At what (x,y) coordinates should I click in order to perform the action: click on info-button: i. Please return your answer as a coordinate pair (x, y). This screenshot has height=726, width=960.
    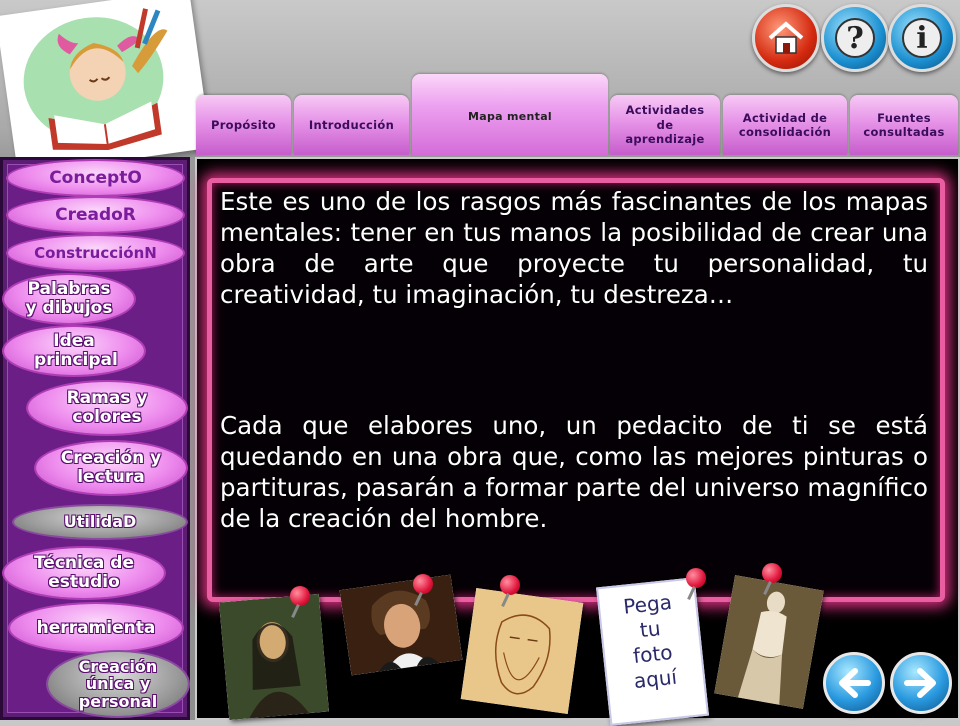
    Looking at the image, I should click on (922, 38).